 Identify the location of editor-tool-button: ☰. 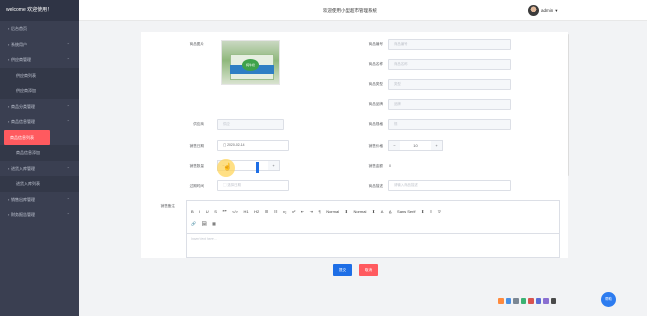
(267, 211).